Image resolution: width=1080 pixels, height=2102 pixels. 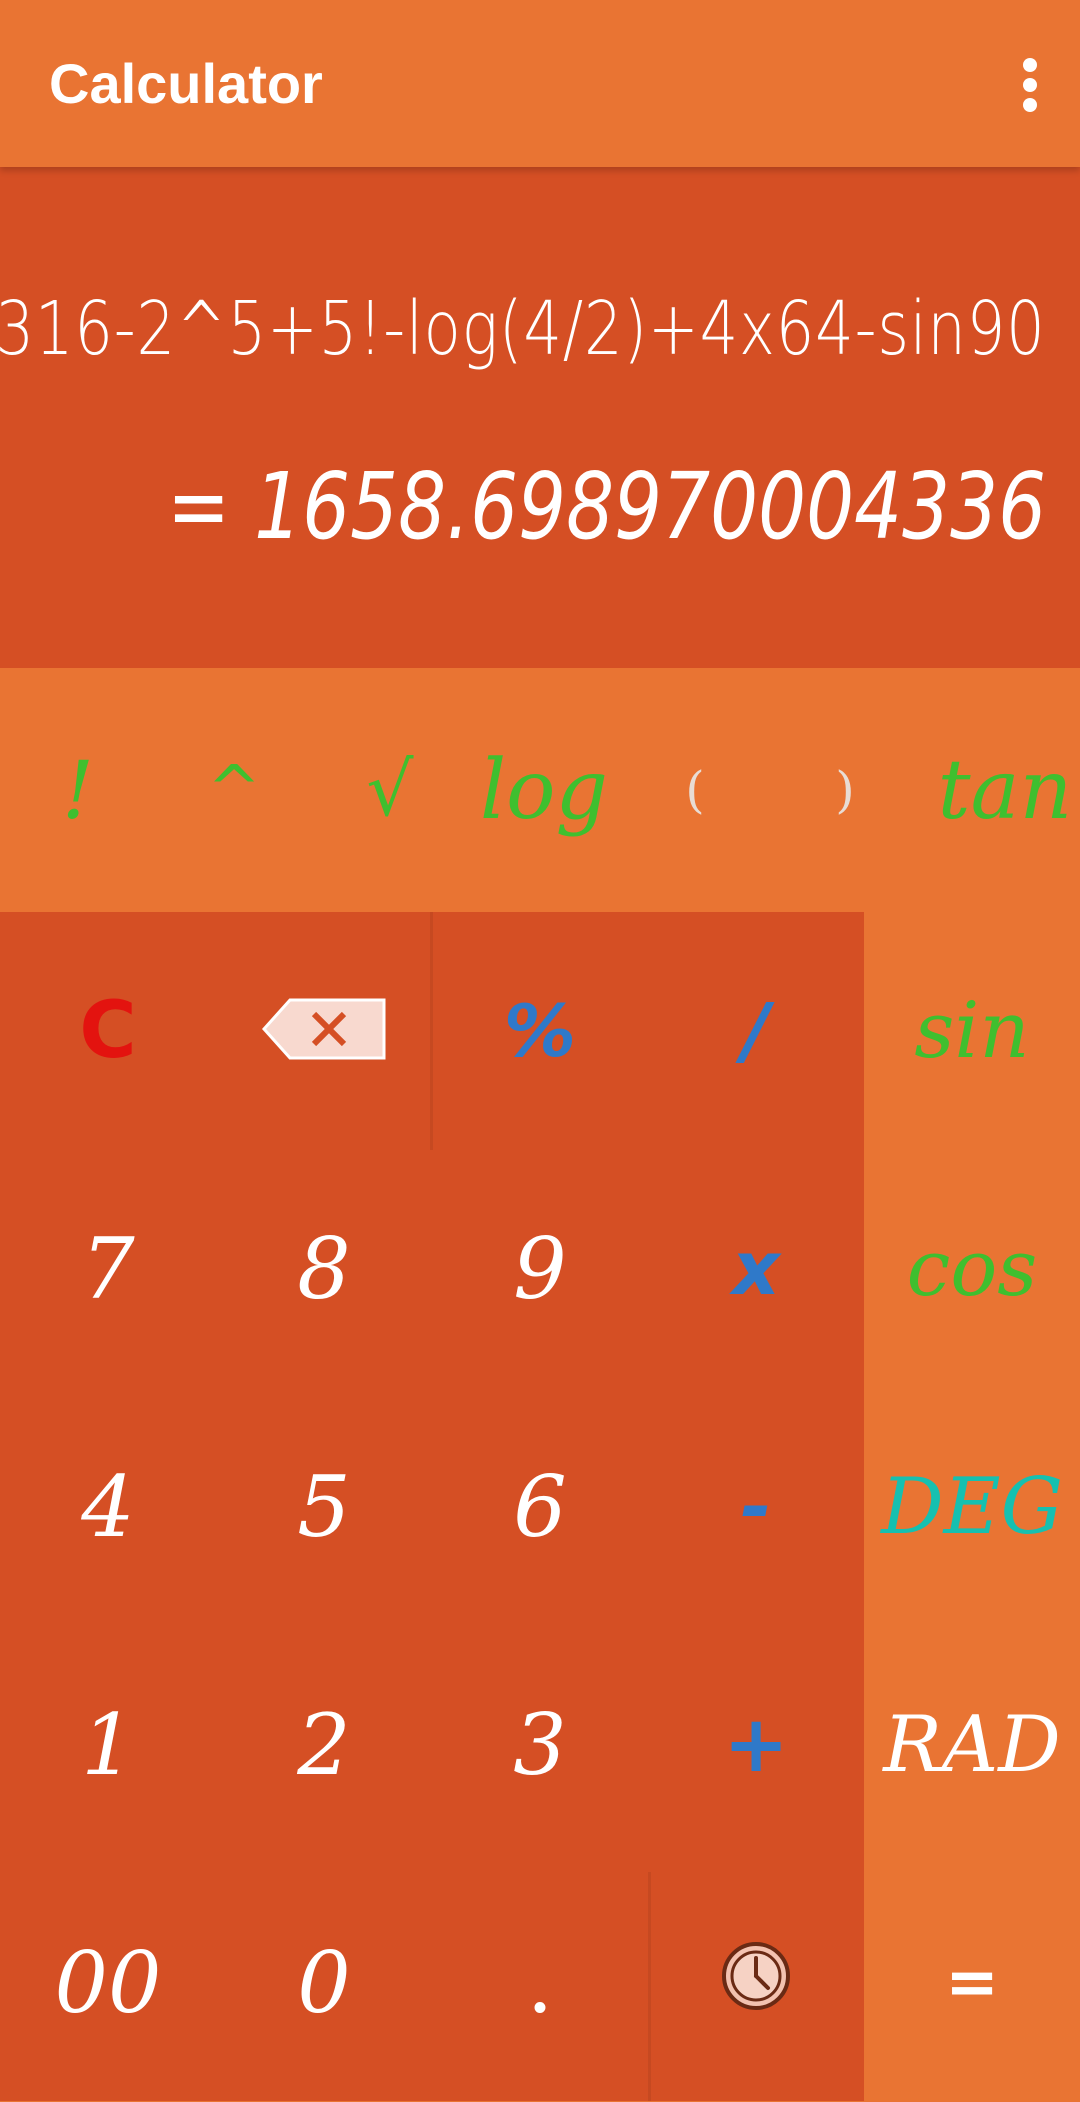 I want to click on scientific-row: ! ^ √ log ( ) tan, so click(x=540, y=790).